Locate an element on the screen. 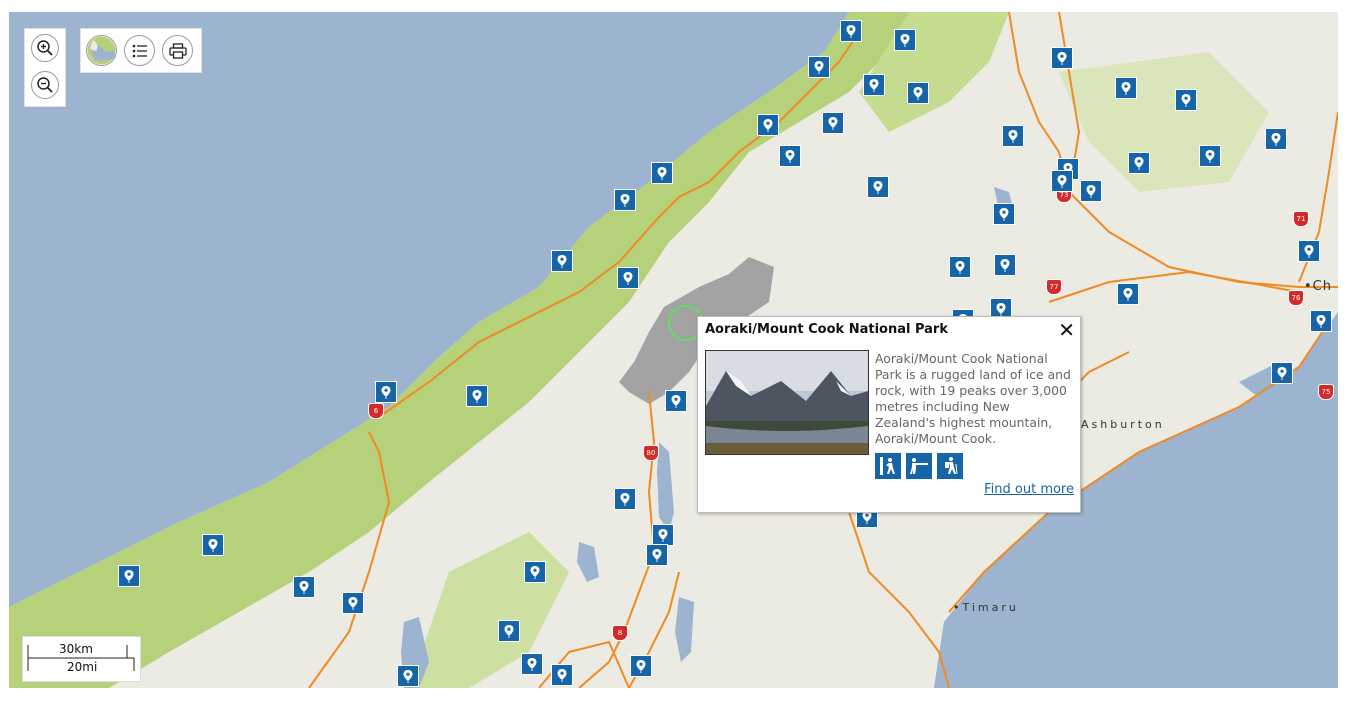  layer-list-button is located at coordinates (139, 50).